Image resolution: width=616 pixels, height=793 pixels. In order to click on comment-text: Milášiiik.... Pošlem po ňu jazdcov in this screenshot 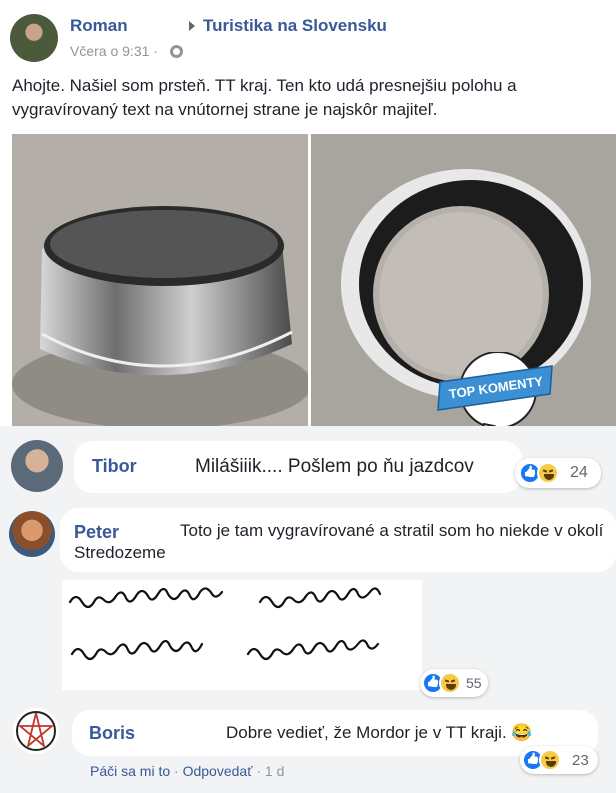, I will do `click(334, 466)`.